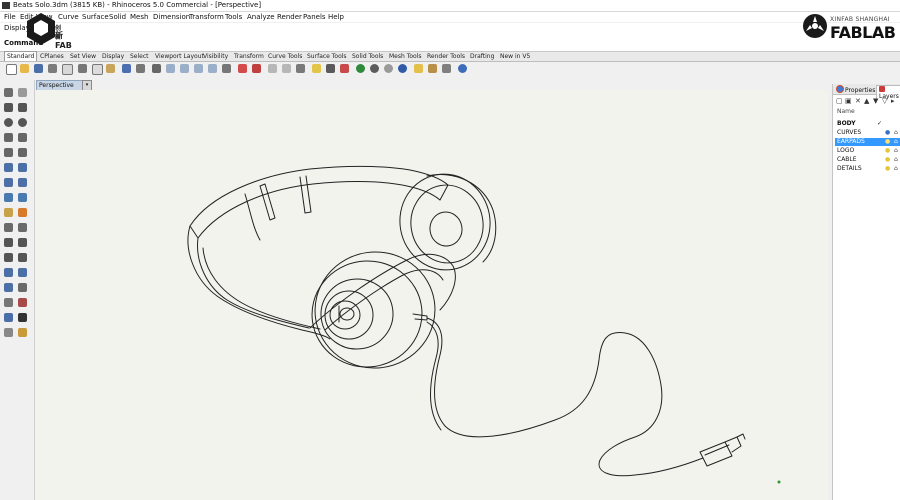  What do you see at coordinates (875, 101) in the screenshot?
I see `move-down-icon: ▼` at bounding box center [875, 101].